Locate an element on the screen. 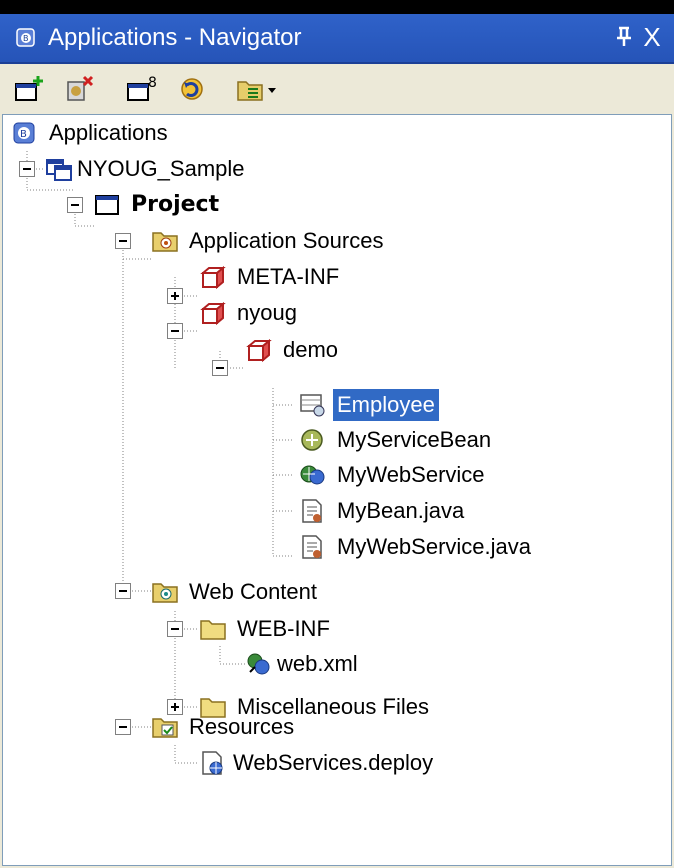 The height and width of the screenshot is (868, 674). tree-label: MyServiceBean is located at coordinates (414, 439).